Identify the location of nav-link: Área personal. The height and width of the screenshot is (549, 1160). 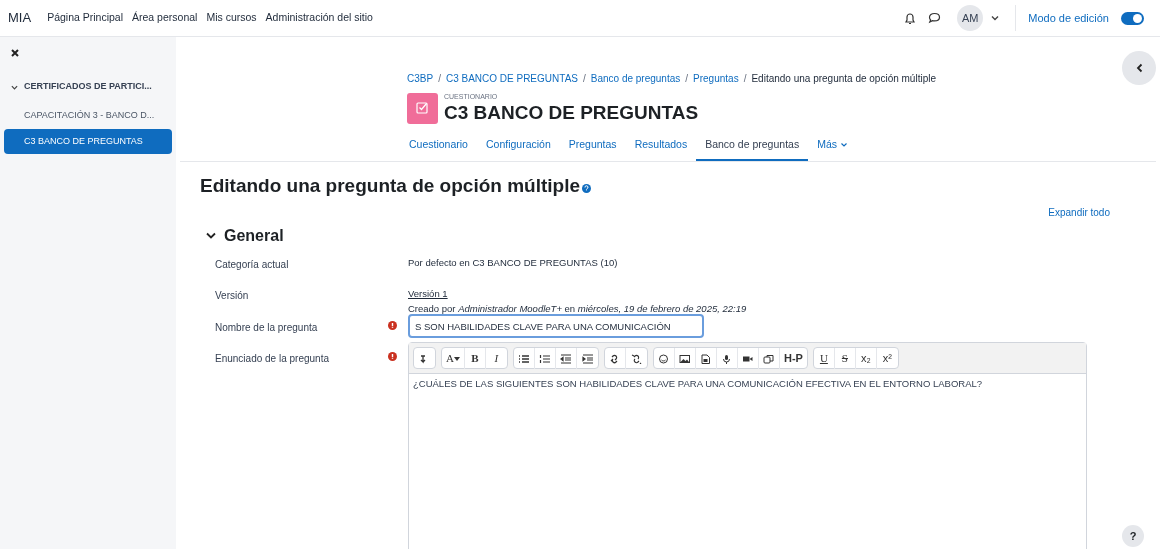
(165, 18).